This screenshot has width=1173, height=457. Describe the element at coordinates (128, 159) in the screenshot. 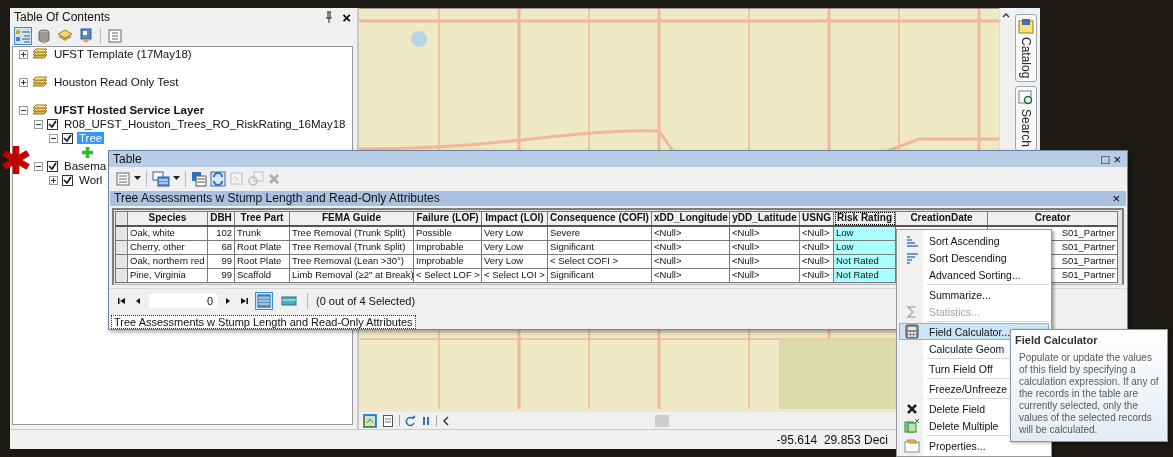

I see `window-title: Table` at that location.